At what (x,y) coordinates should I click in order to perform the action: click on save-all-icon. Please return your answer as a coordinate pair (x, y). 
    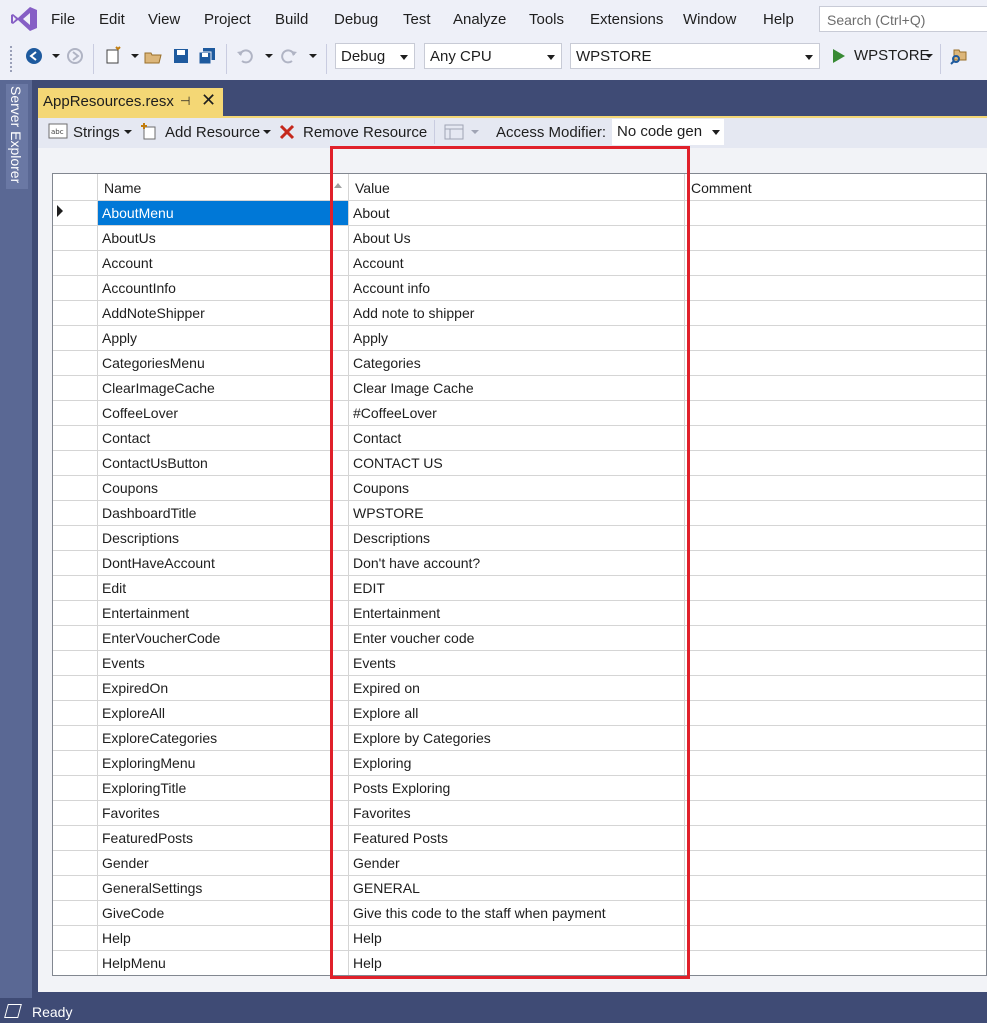
    Looking at the image, I should click on (207, 56).